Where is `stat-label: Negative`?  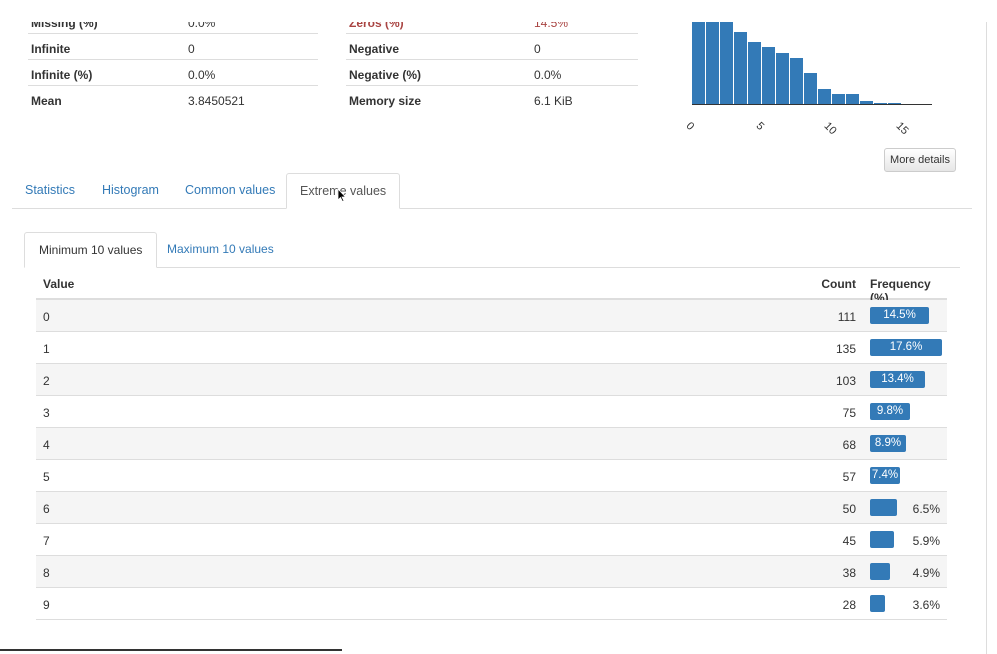
stat-label: Negative is located at coordinates (374, 49).